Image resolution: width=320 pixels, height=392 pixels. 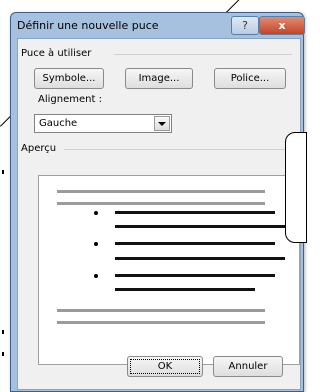 I want to click on help-button: ?, so click(x=245, y=25).